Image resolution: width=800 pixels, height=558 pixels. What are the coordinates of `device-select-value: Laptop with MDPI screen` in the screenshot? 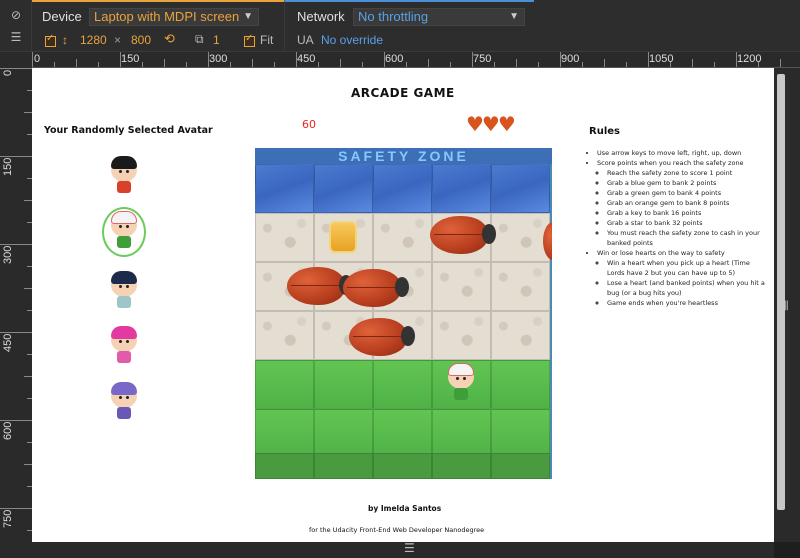 It's located at (167, 16).